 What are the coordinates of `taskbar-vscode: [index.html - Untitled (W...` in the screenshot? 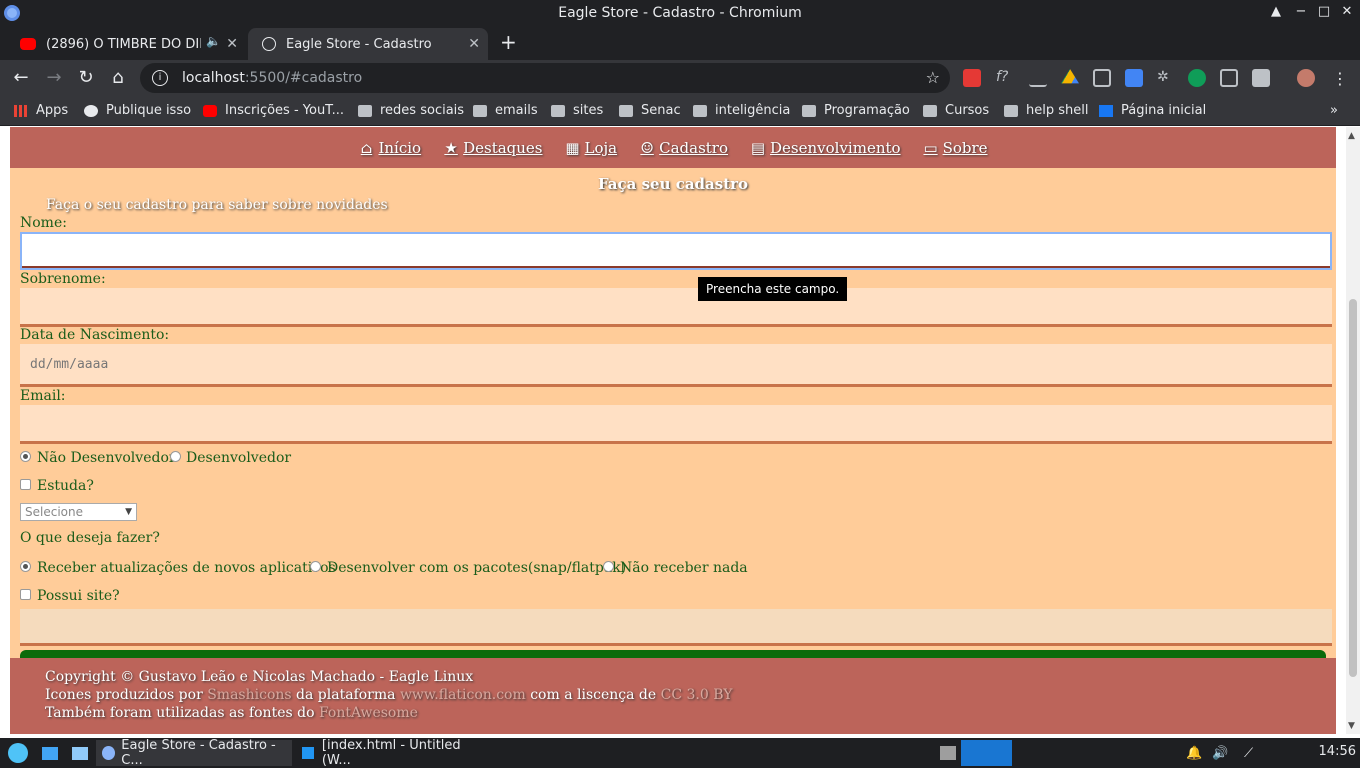 It's located at (394, 753).